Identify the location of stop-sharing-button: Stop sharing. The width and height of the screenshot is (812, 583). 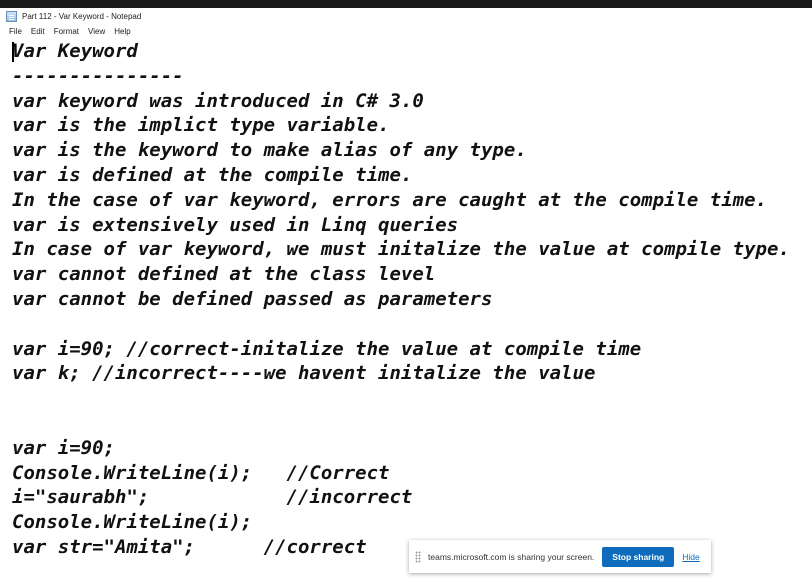
(638, 556).